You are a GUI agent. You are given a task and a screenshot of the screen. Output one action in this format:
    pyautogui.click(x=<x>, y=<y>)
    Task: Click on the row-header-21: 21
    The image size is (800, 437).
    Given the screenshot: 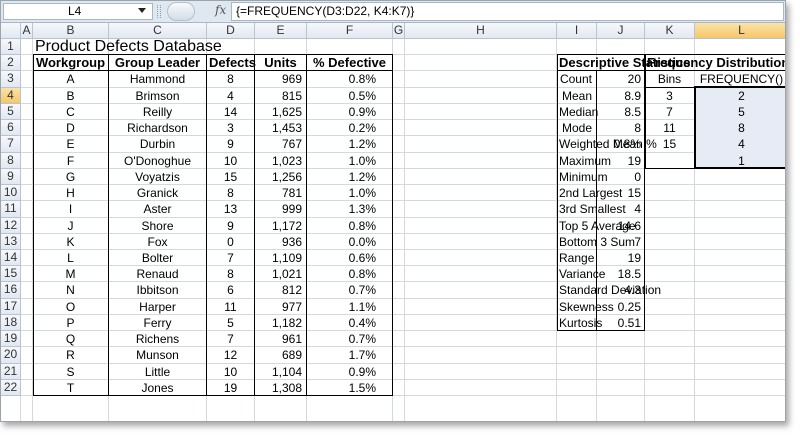 What is the action you would take?
    pyautogui.click(x=11, y=371)
    